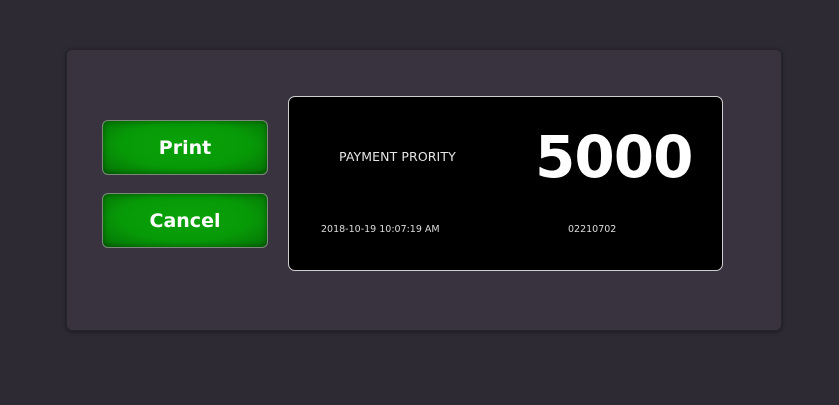  What do you see at coordinates (397, 156) in the screenshot?
I see `ticket-type-label: PAYMENT PRORITY` at bounding box center [397, 156].